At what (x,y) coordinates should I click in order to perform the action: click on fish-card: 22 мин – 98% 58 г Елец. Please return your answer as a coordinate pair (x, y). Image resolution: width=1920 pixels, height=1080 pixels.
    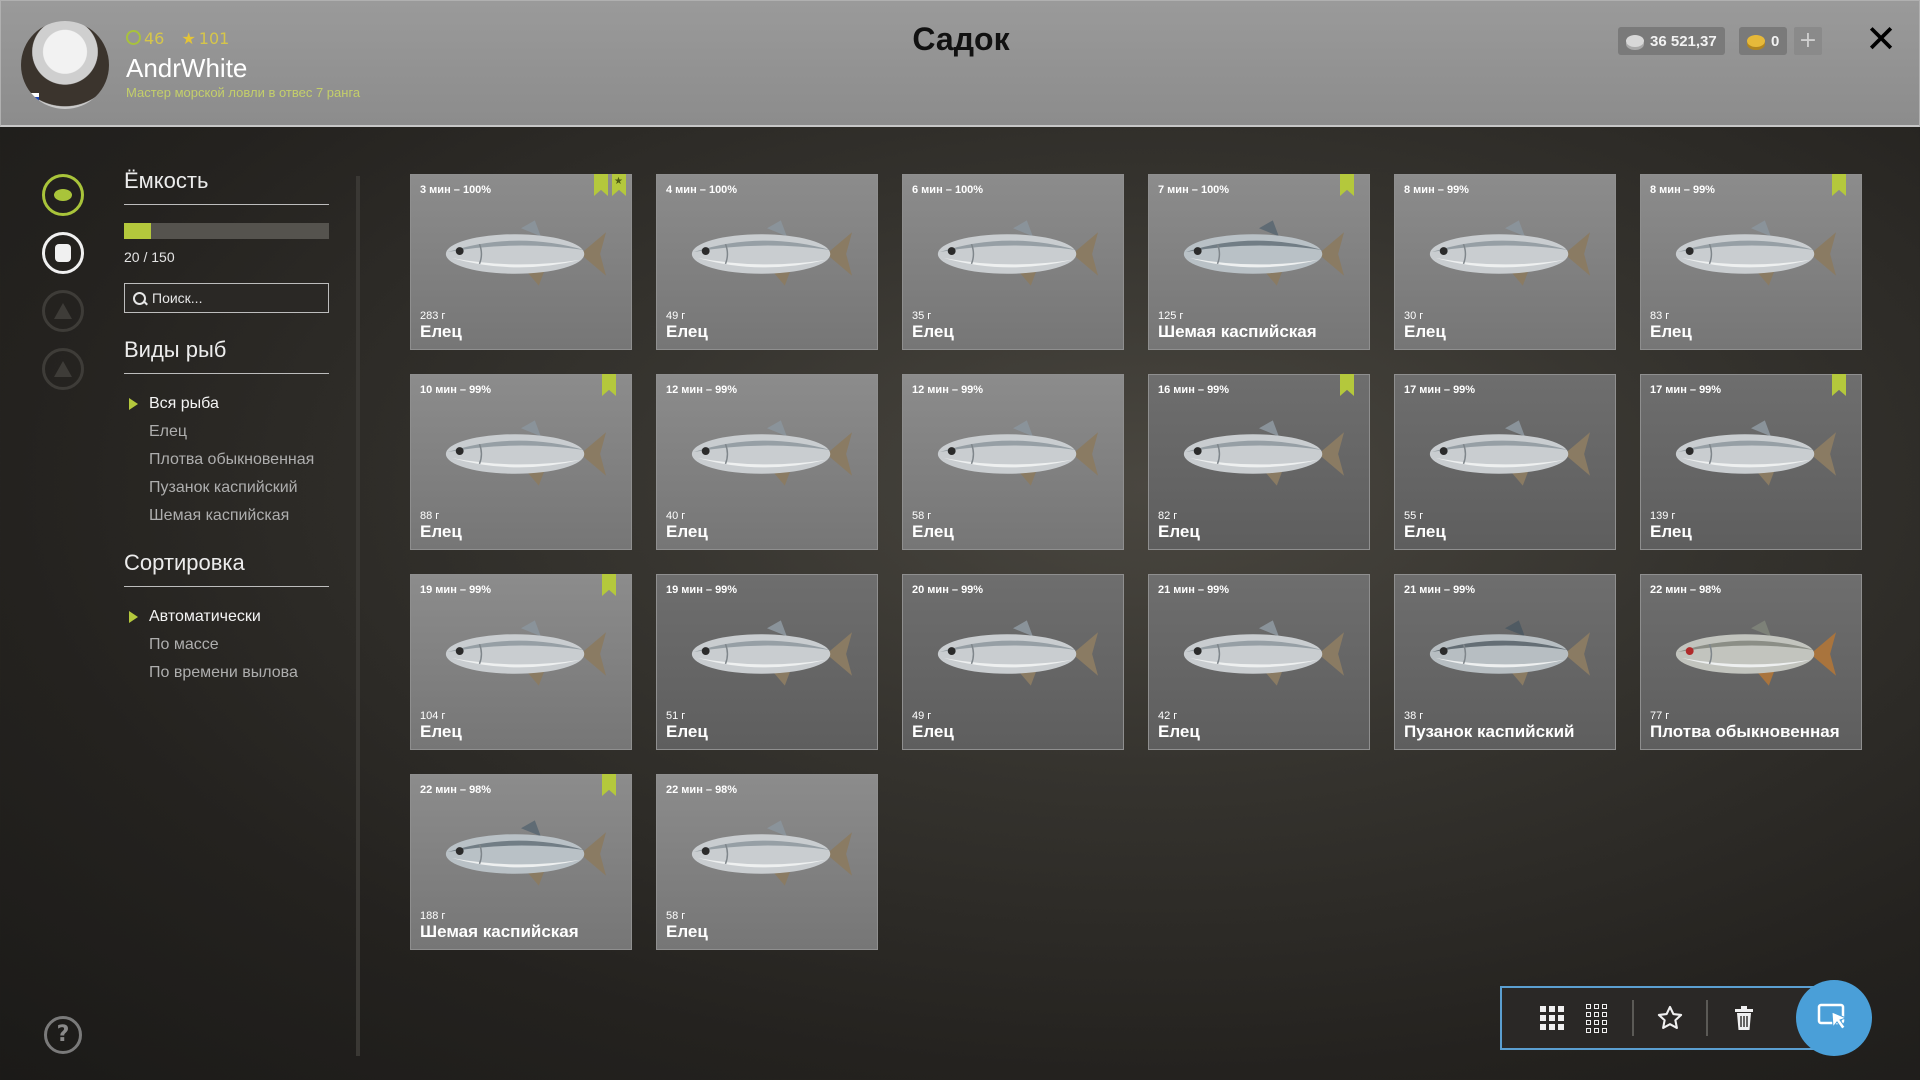
    Looking at the image, I should click on (767, 862).